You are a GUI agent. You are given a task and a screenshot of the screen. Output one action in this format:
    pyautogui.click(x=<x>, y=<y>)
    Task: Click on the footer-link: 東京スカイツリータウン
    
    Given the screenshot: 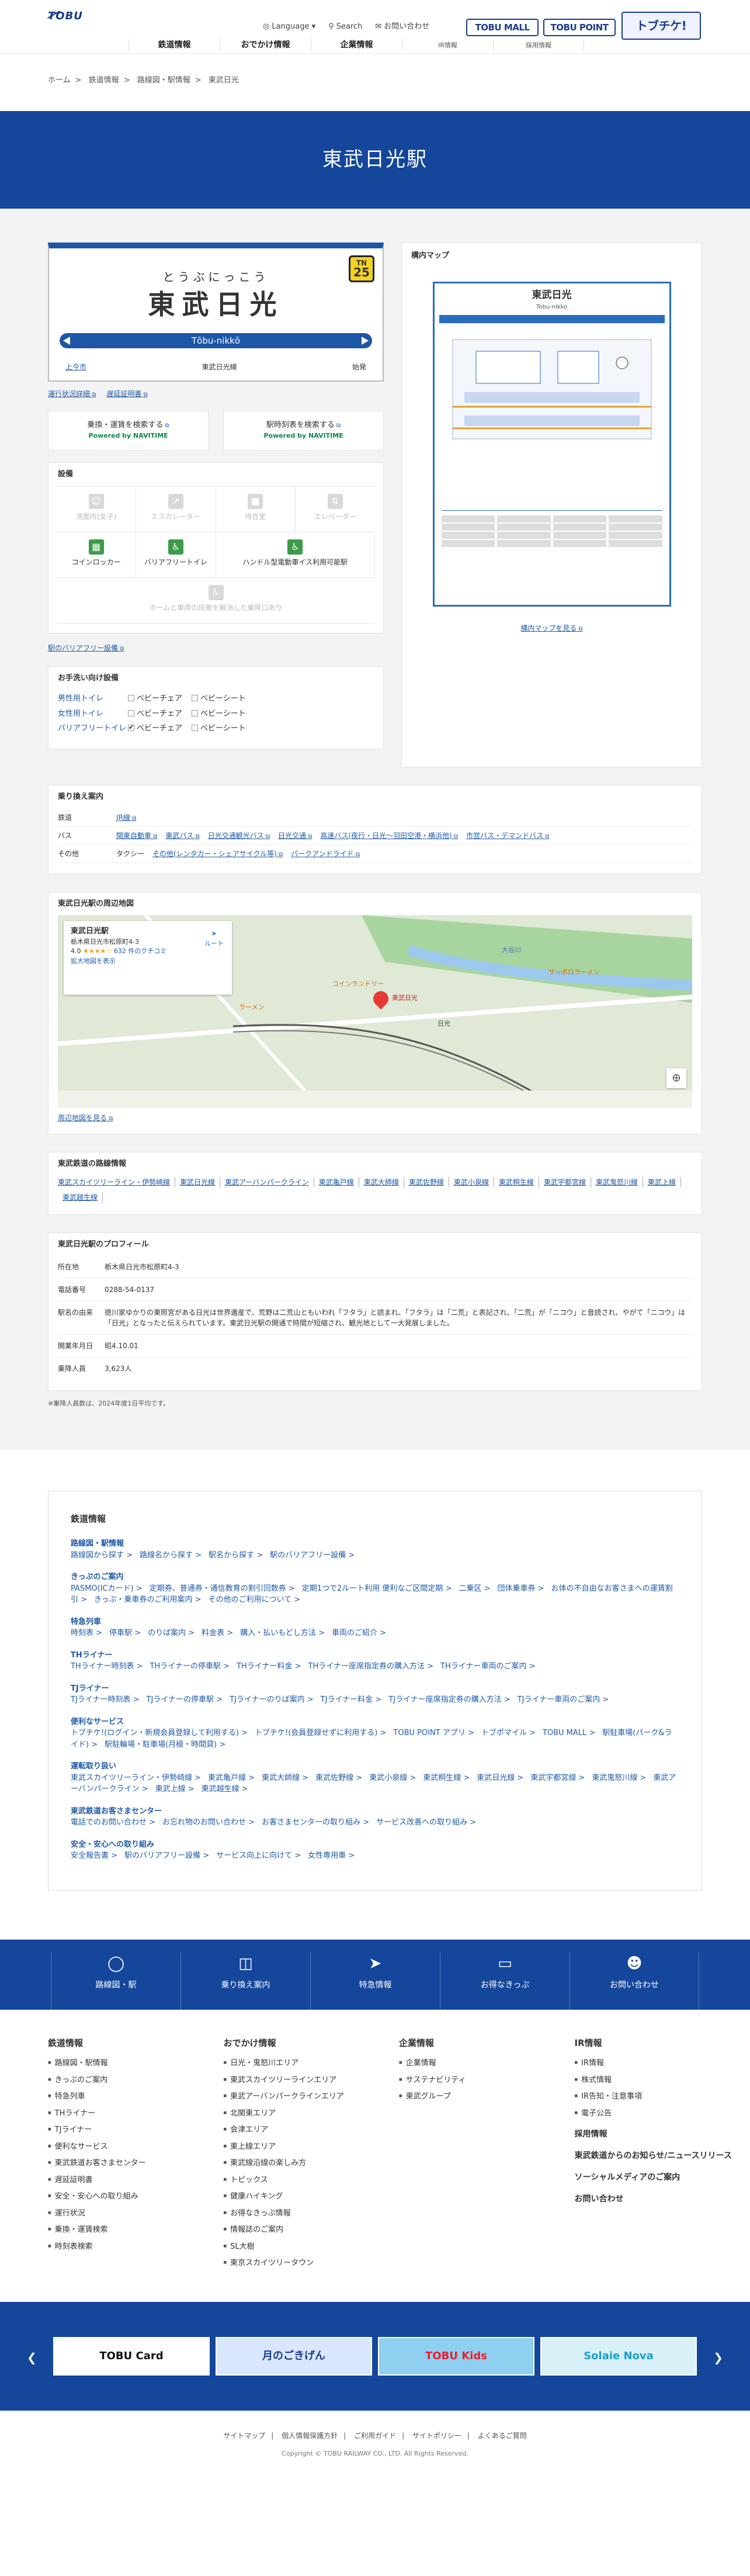 What is the action you would take?
    pyautogui.click(x=312, y=2263)
    